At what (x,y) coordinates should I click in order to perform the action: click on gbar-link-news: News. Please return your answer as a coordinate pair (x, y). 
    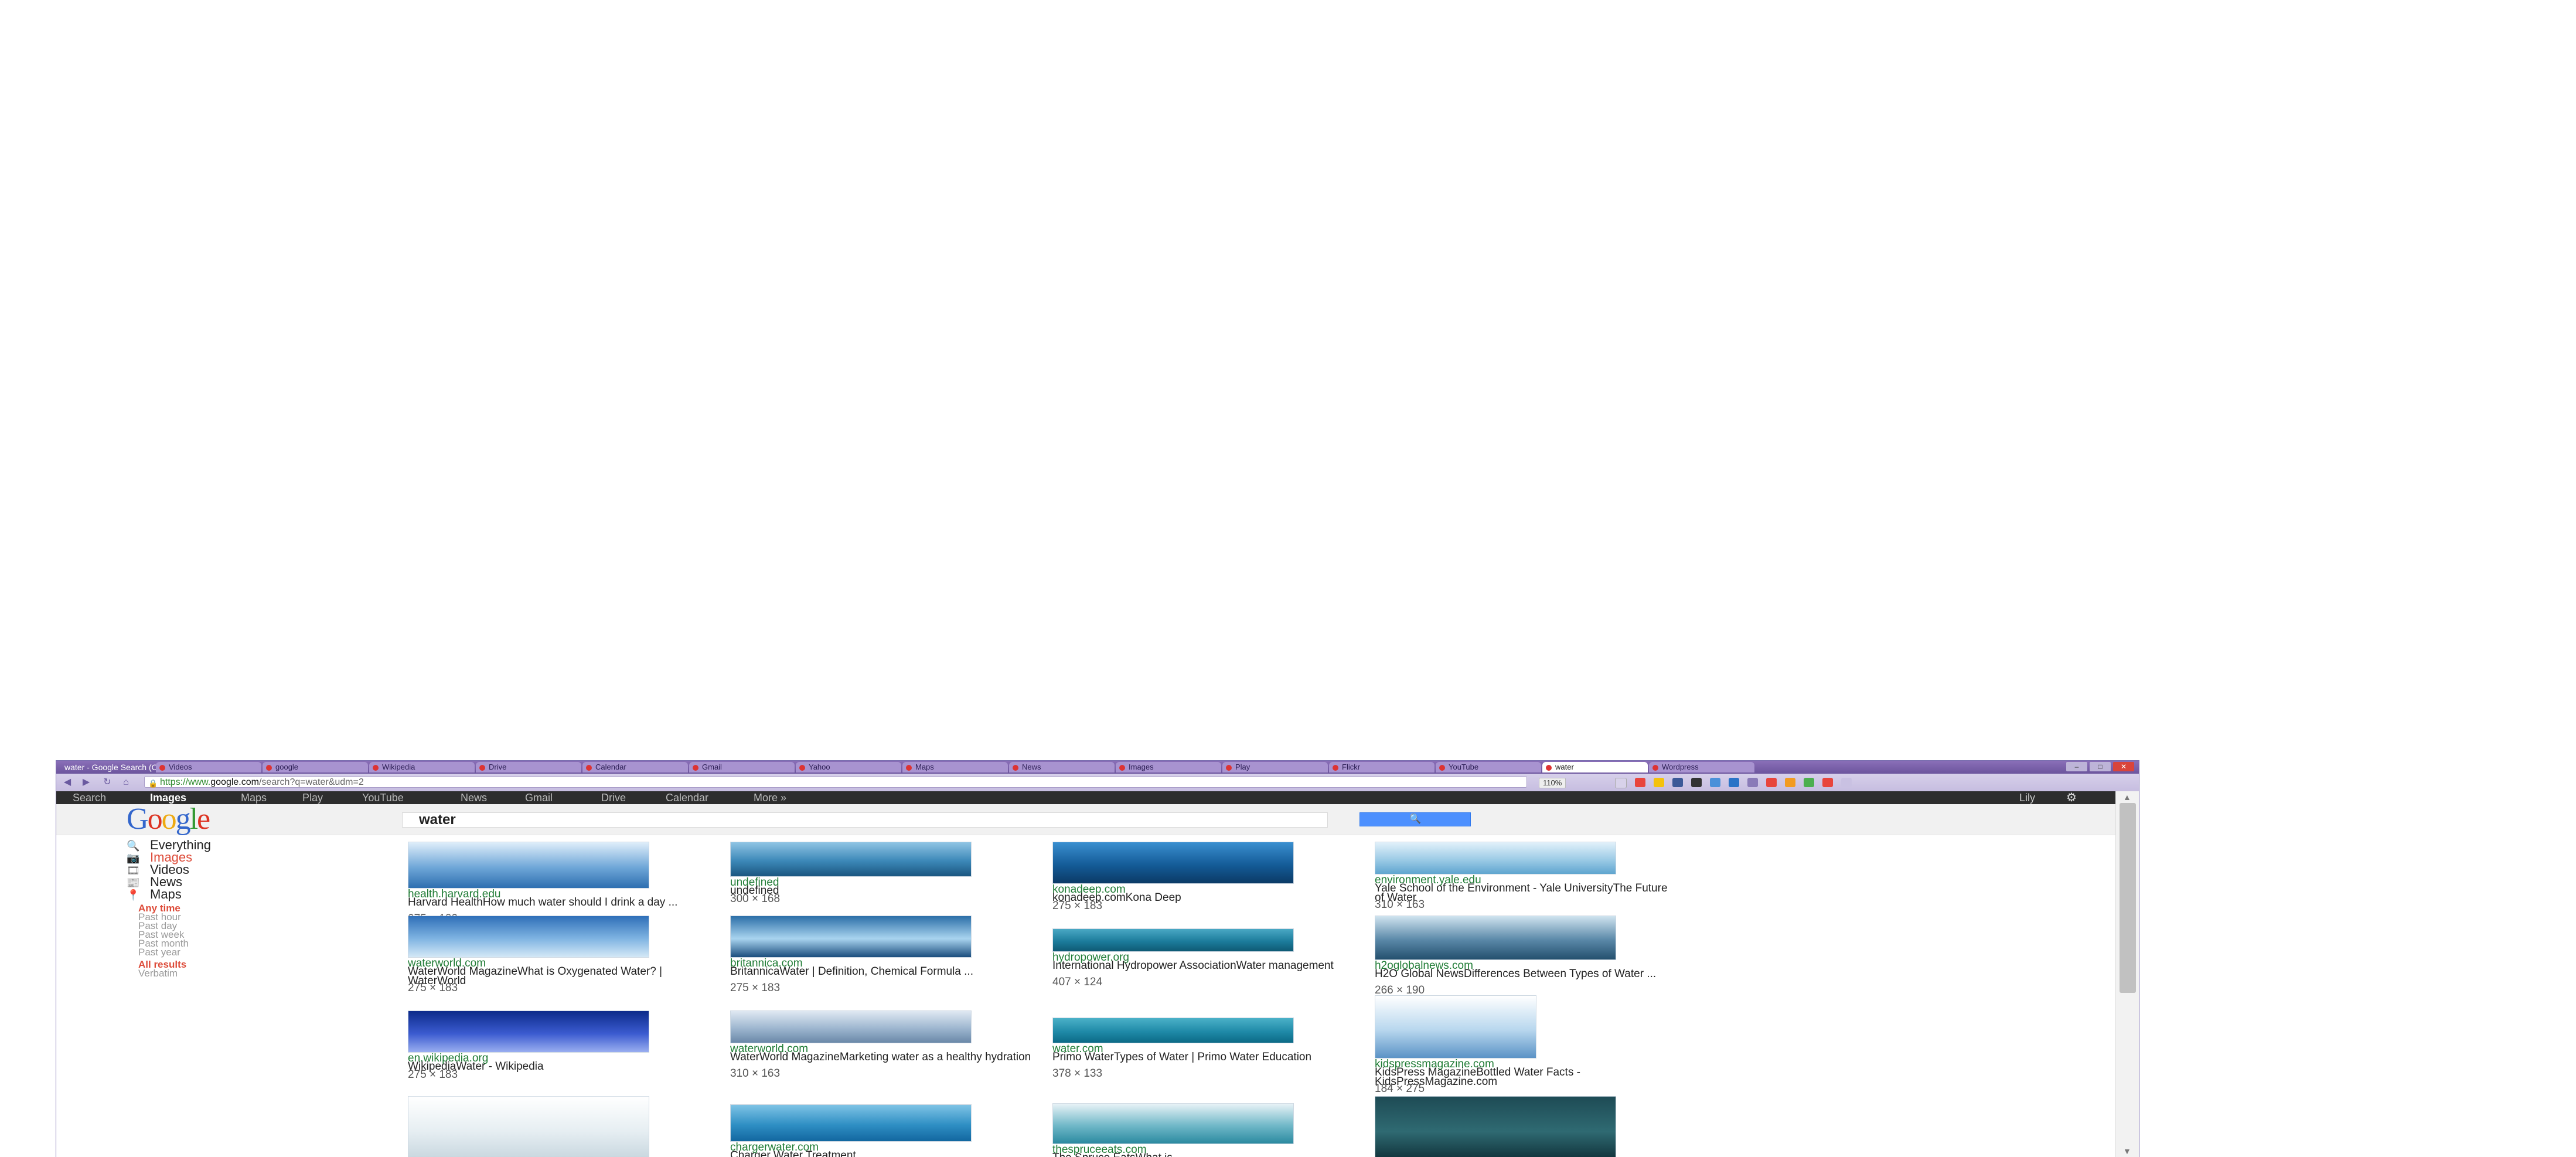
    Looking at the image, I should click on (474, 797).